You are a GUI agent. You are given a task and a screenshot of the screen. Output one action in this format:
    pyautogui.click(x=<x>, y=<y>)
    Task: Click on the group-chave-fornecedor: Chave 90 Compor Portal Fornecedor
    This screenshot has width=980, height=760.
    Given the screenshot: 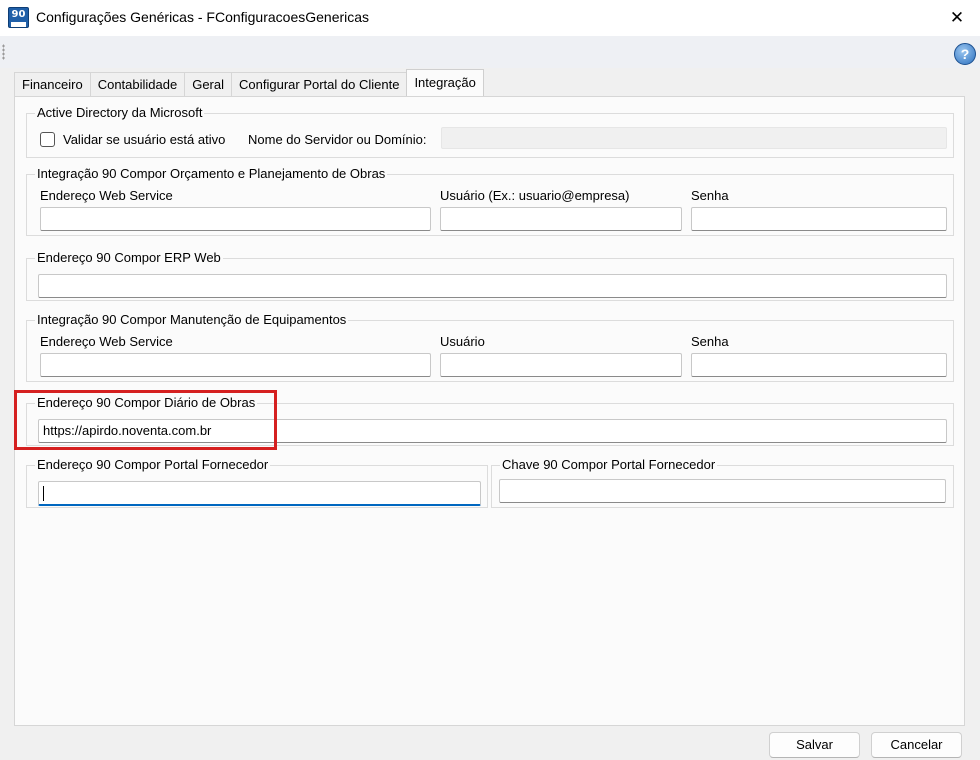 What is the action you would take?
    pyautogui.click(x=722, y=482)
    